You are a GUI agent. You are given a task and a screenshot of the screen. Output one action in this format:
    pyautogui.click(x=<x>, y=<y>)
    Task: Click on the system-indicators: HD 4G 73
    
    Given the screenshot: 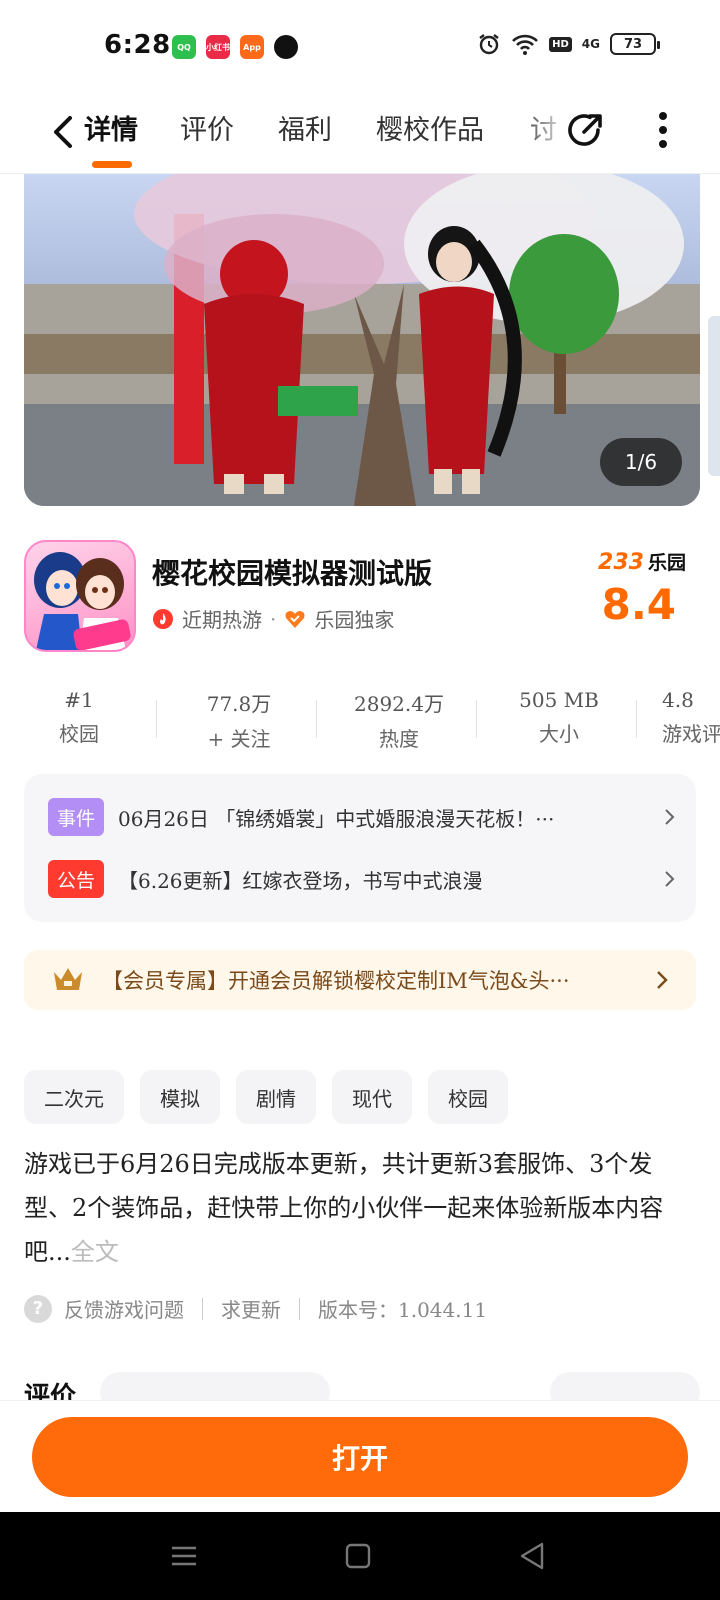 What is the action you would take?
    pyautogui.click(x=568, y=44)
    